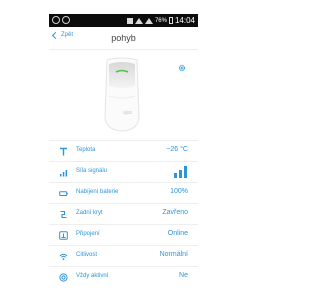  Describe the element at coordinates (123, 255) in the screenshot. I see `row-sensitivity: Citlivost Normální` at that location.